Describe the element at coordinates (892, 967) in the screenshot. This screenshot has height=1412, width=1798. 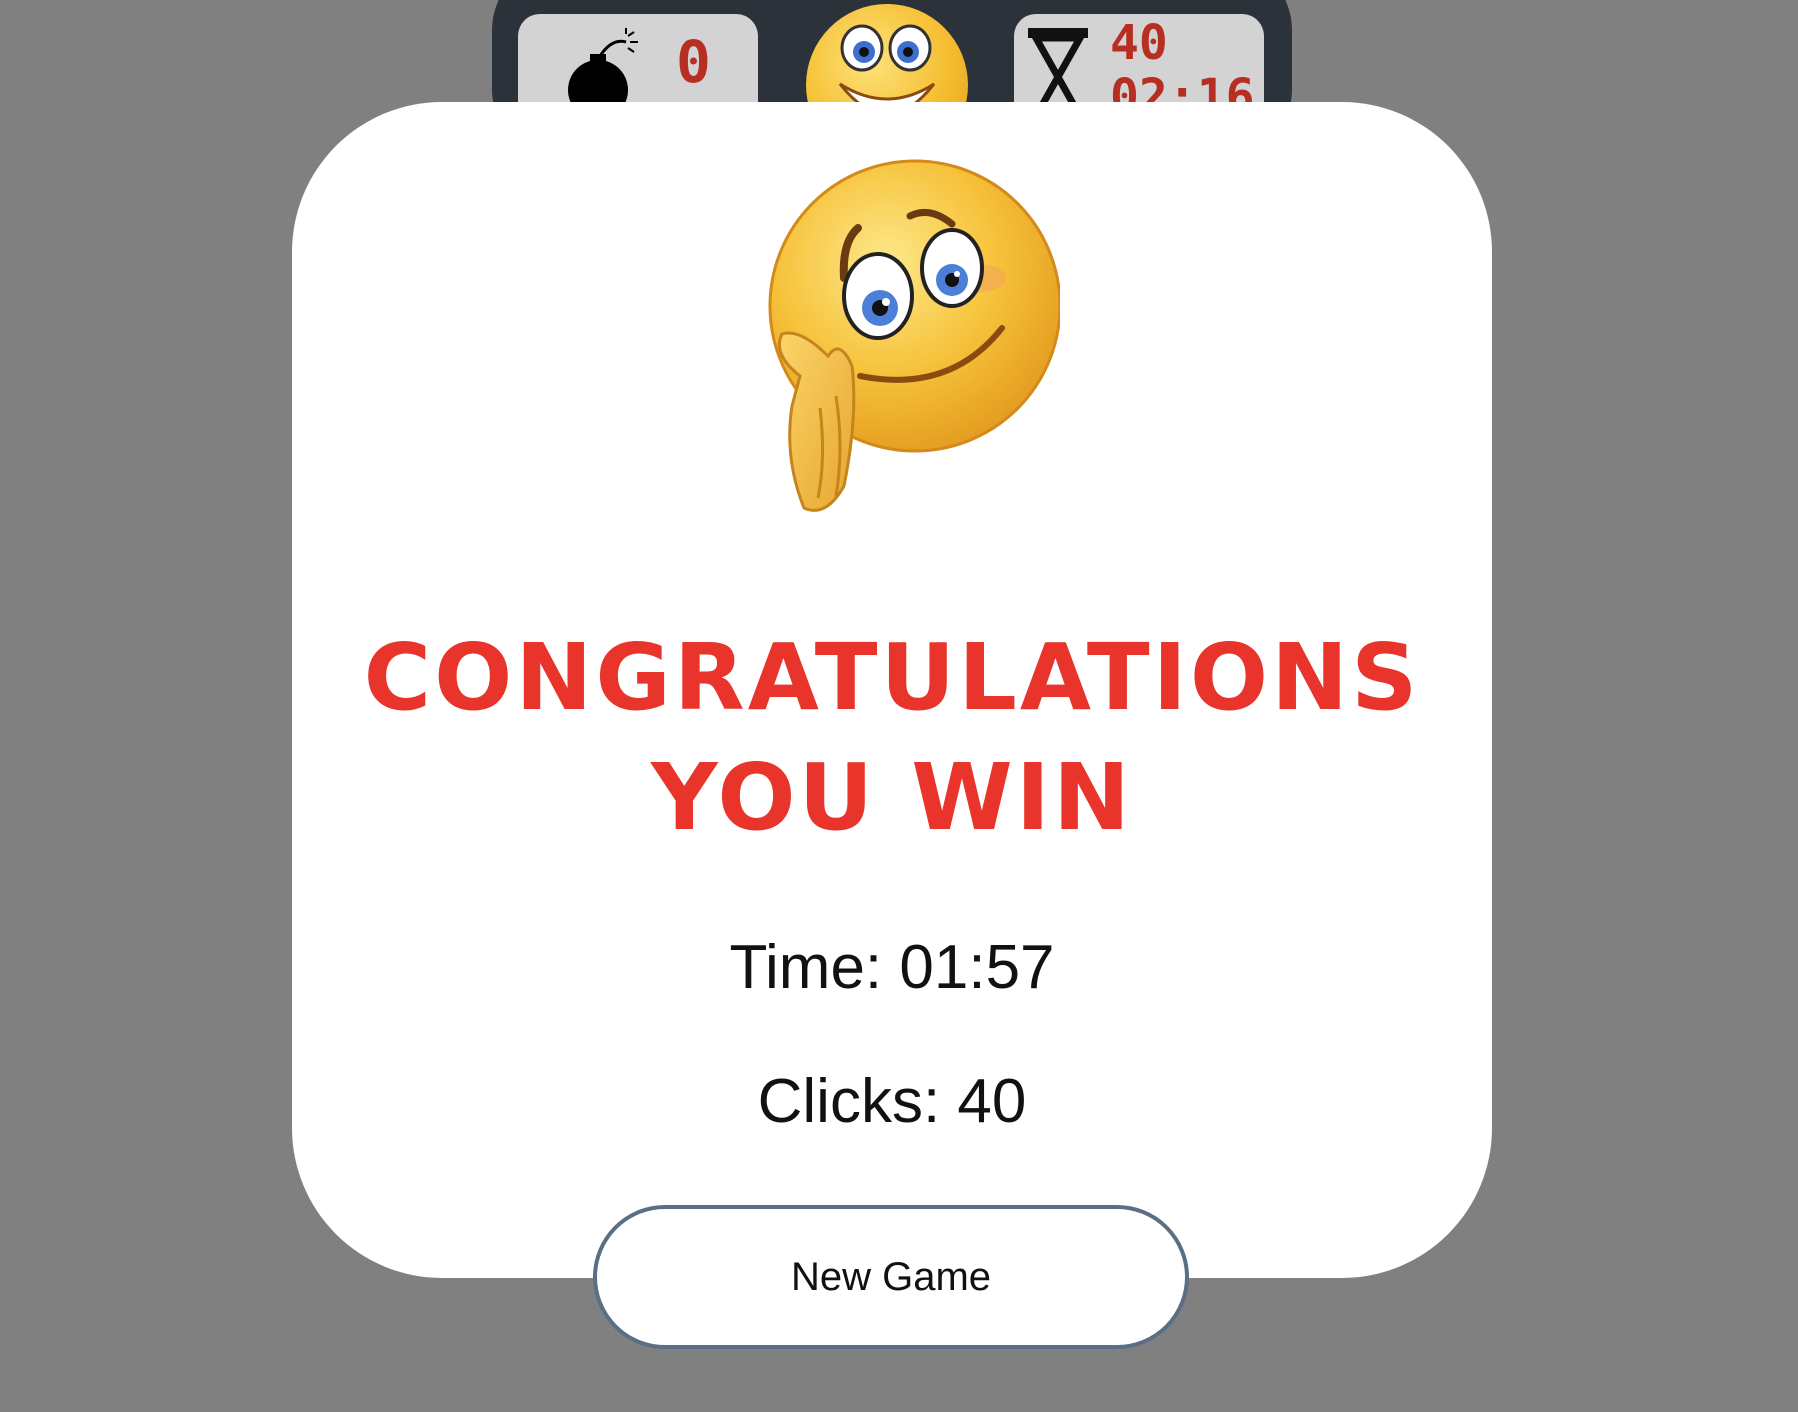
I see `time-result: Time: 01:57` at that location.